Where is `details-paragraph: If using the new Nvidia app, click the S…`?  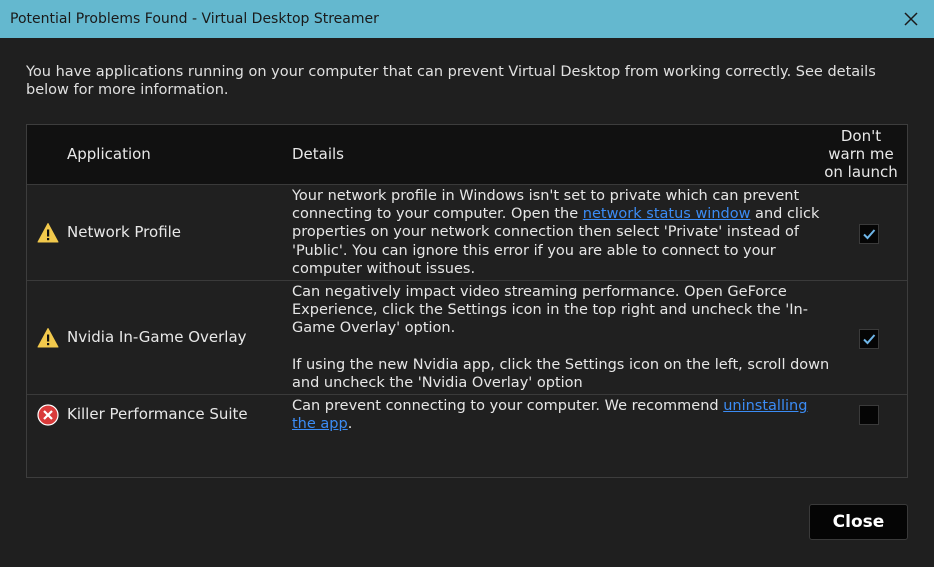
details-paragraph: If using the new Nvidia app, click the S… is located at coordinates (561, 373).